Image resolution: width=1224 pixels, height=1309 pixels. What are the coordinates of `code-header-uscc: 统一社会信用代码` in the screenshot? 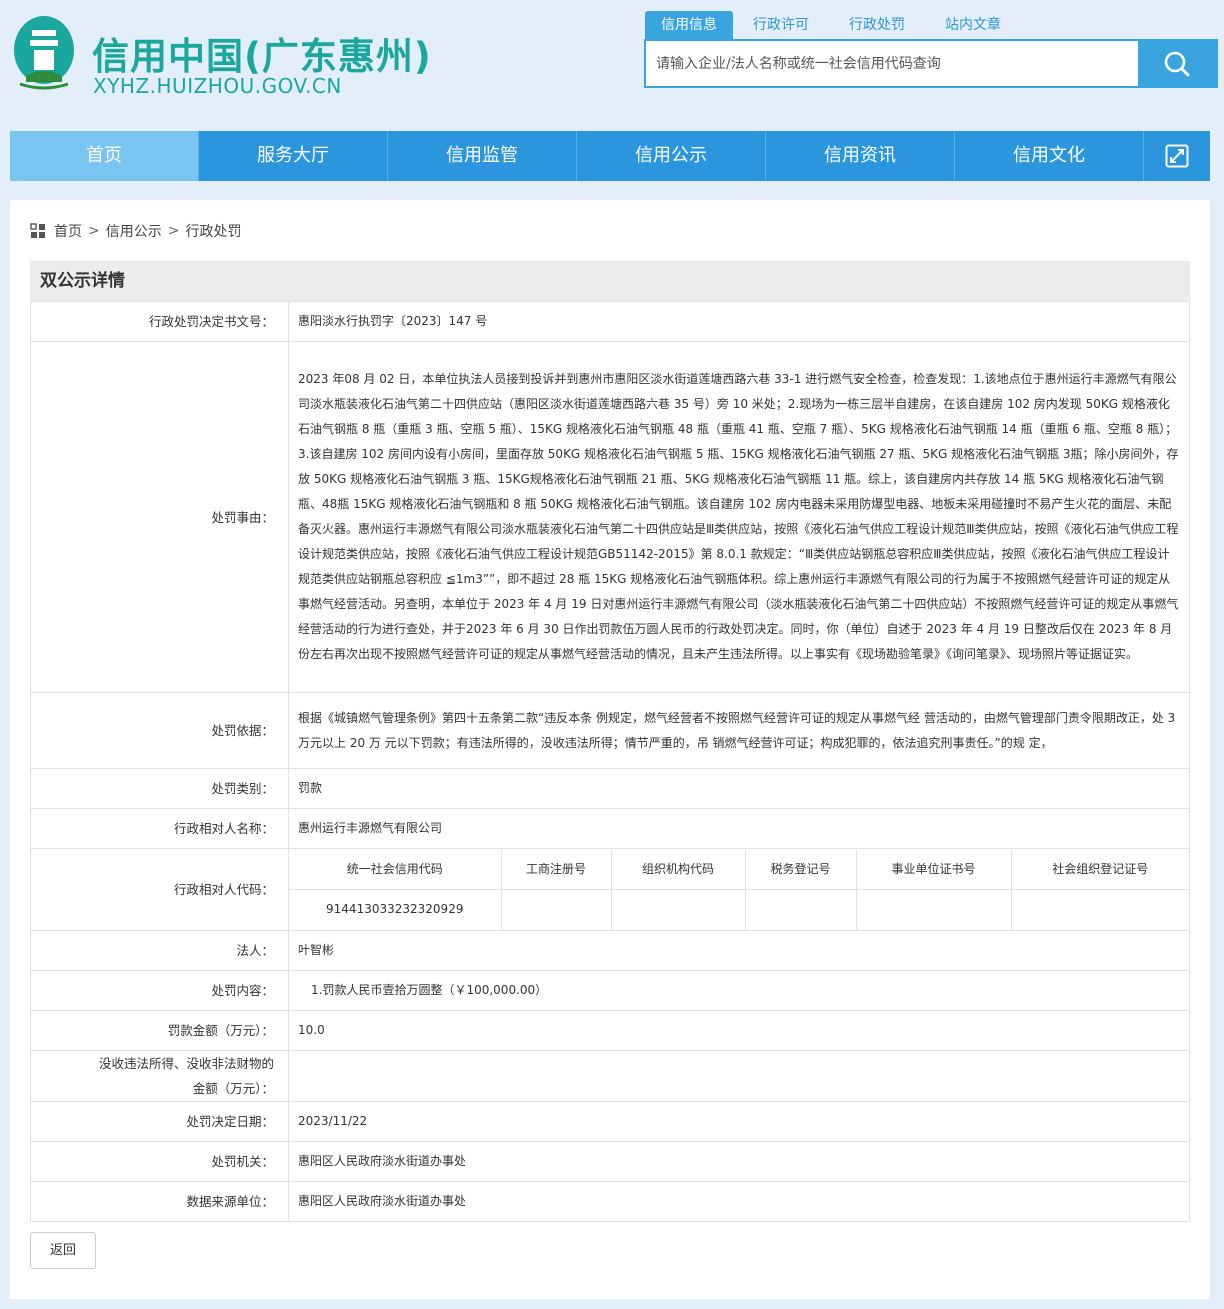 It's located at (395, 869).